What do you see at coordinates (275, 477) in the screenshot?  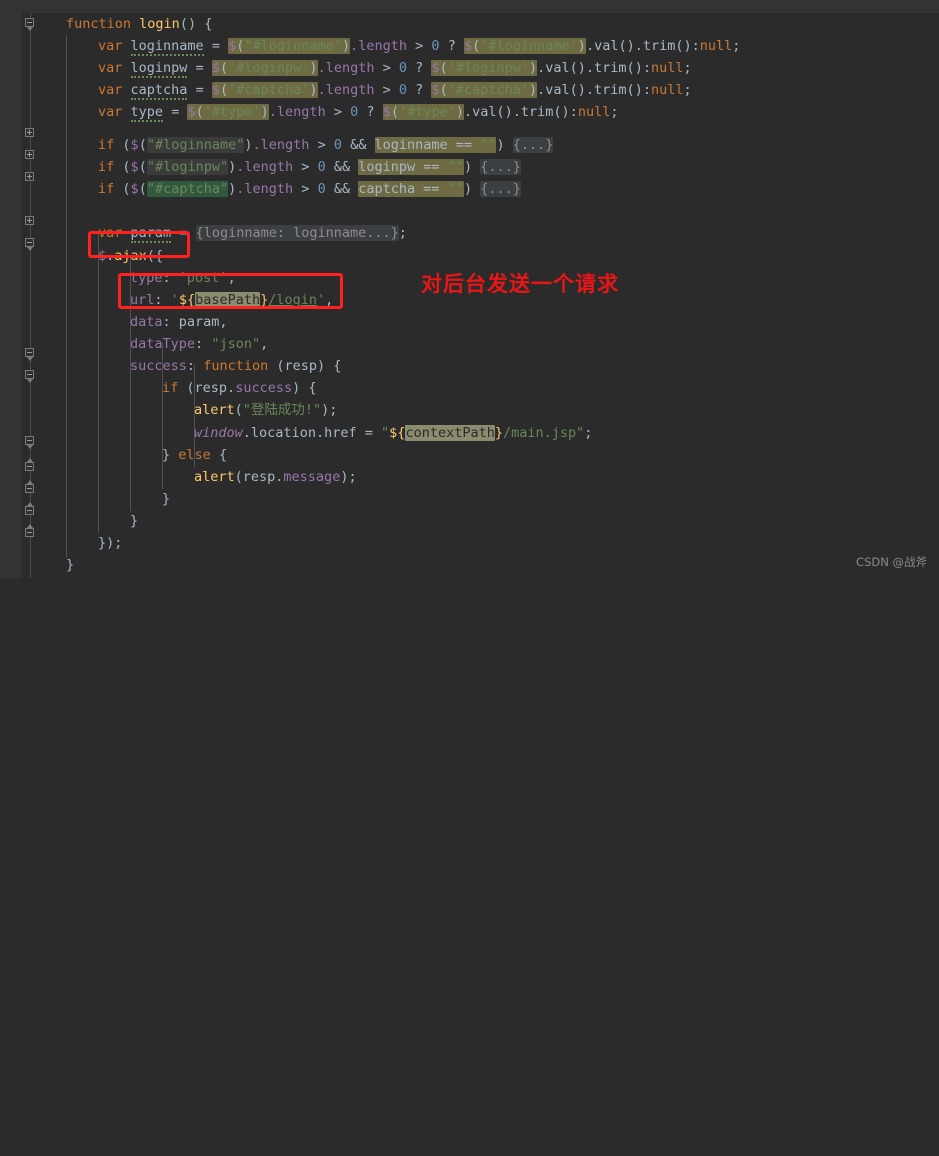 I see `code-line: alert(resp.message);` at bounding box center [275, 477].